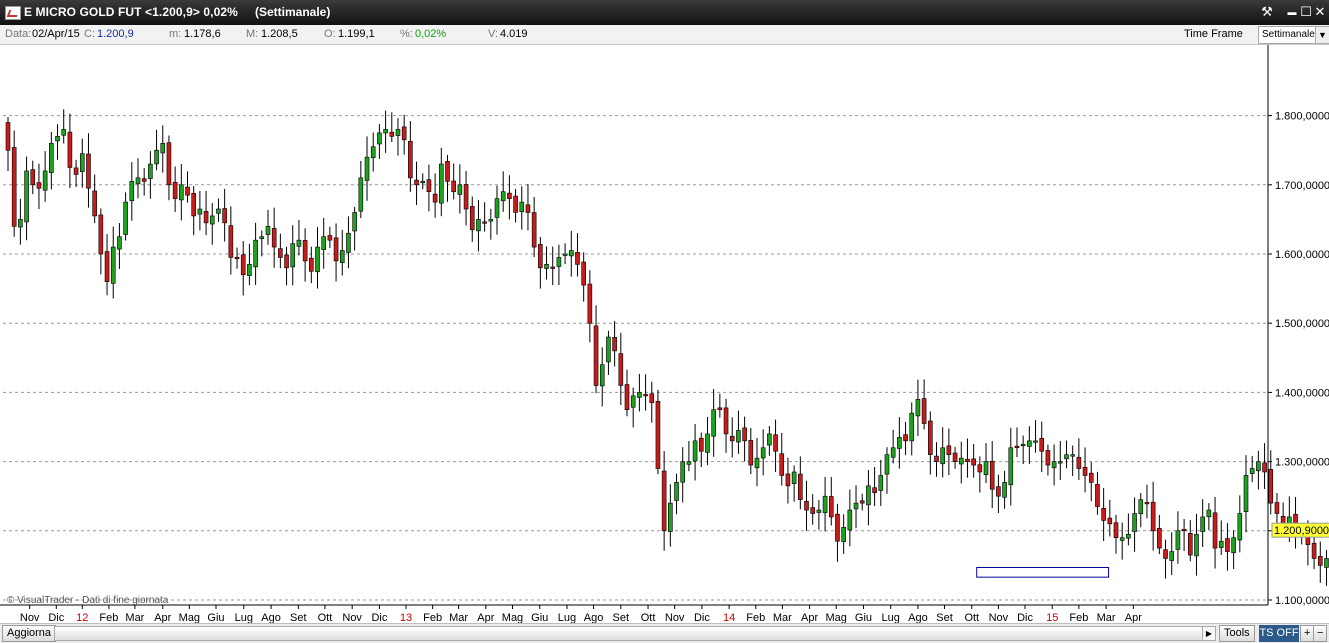  I want to click on scroll-right-icon: ▶, so click(1208, 633).